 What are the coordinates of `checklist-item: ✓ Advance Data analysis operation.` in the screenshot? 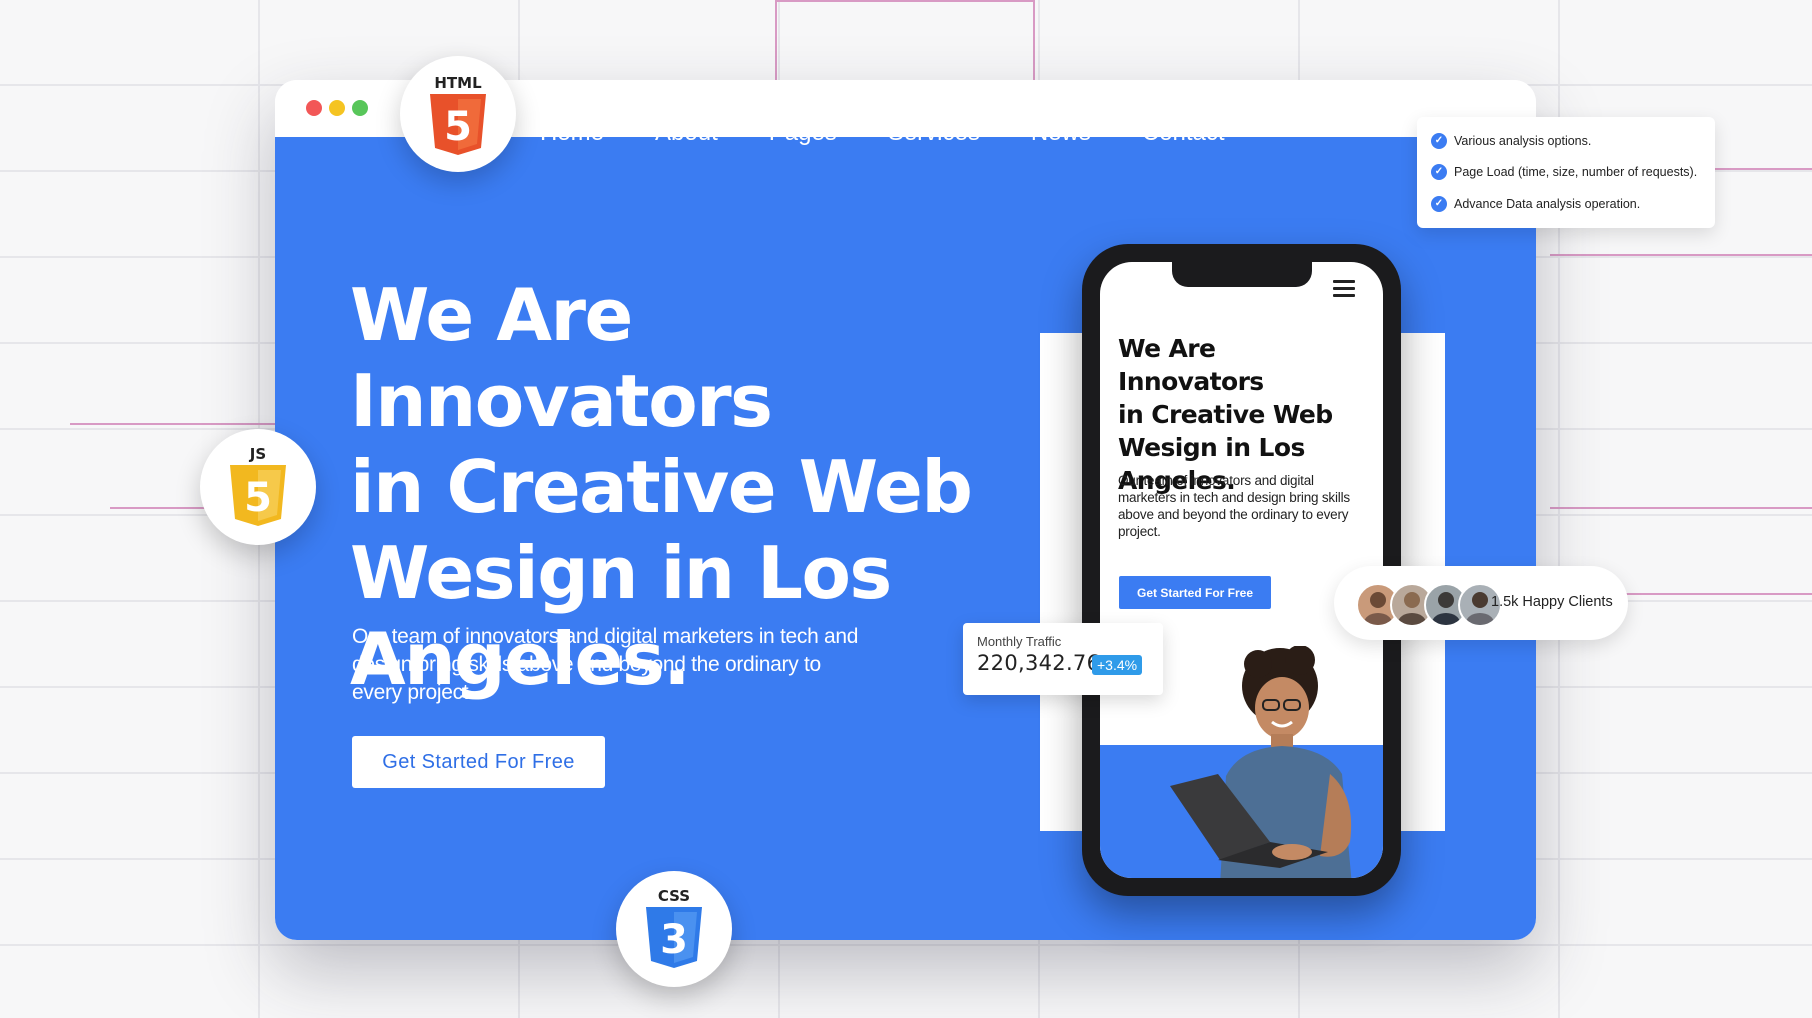 It's located at (1535, 204).